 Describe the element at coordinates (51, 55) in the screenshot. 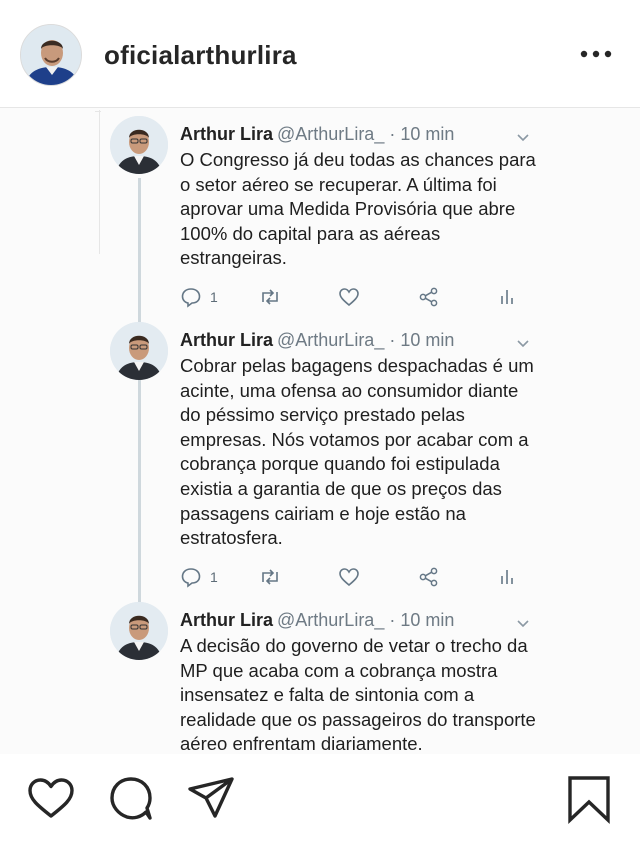

I see `profile-avatar` at that location.